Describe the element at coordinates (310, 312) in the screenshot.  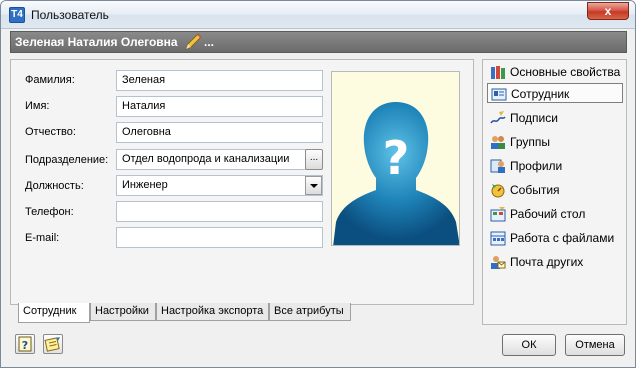
I see `tab-all-attributes: Все атрибуты` at that location.